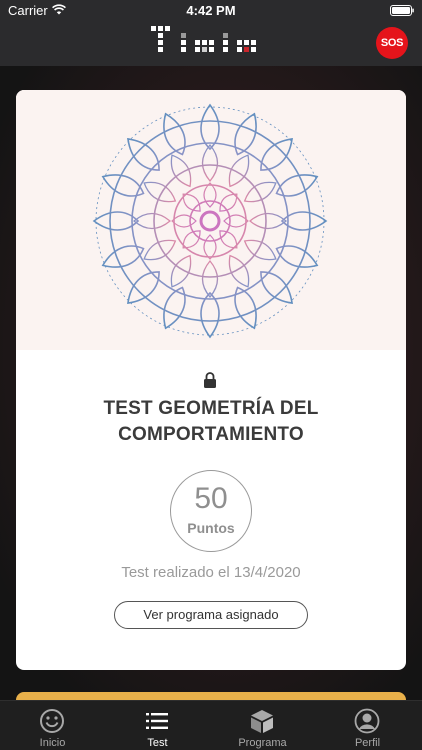 The image size is (422, 750). Describe the element at coordinates (211, 528) in the screenshot. I see `score-unit-label: Puntos` at that location.